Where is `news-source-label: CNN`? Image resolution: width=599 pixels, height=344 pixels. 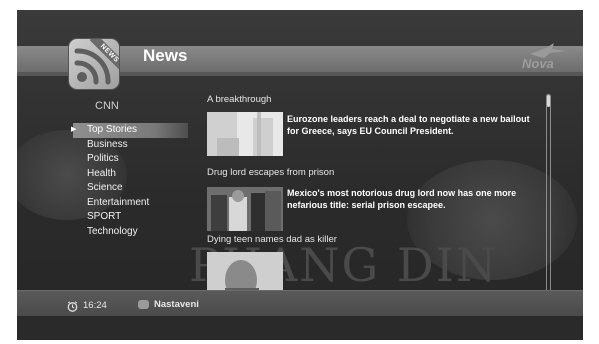
news-source-label: CNN is located at coordinates (107, 106).